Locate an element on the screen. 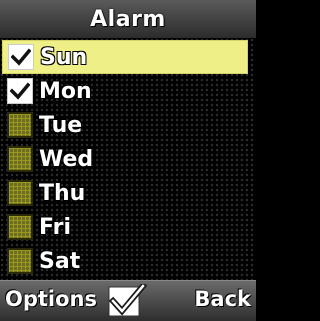  day-row-sat: Sat is located at coordinates (125, 261).